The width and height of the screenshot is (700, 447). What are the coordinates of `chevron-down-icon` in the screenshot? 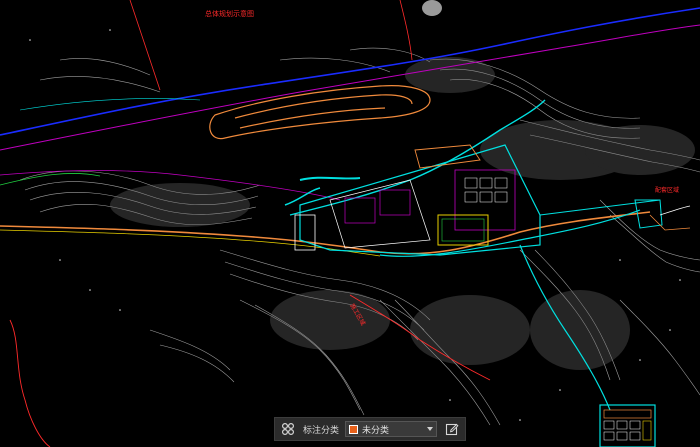 It's located at (430, 429).